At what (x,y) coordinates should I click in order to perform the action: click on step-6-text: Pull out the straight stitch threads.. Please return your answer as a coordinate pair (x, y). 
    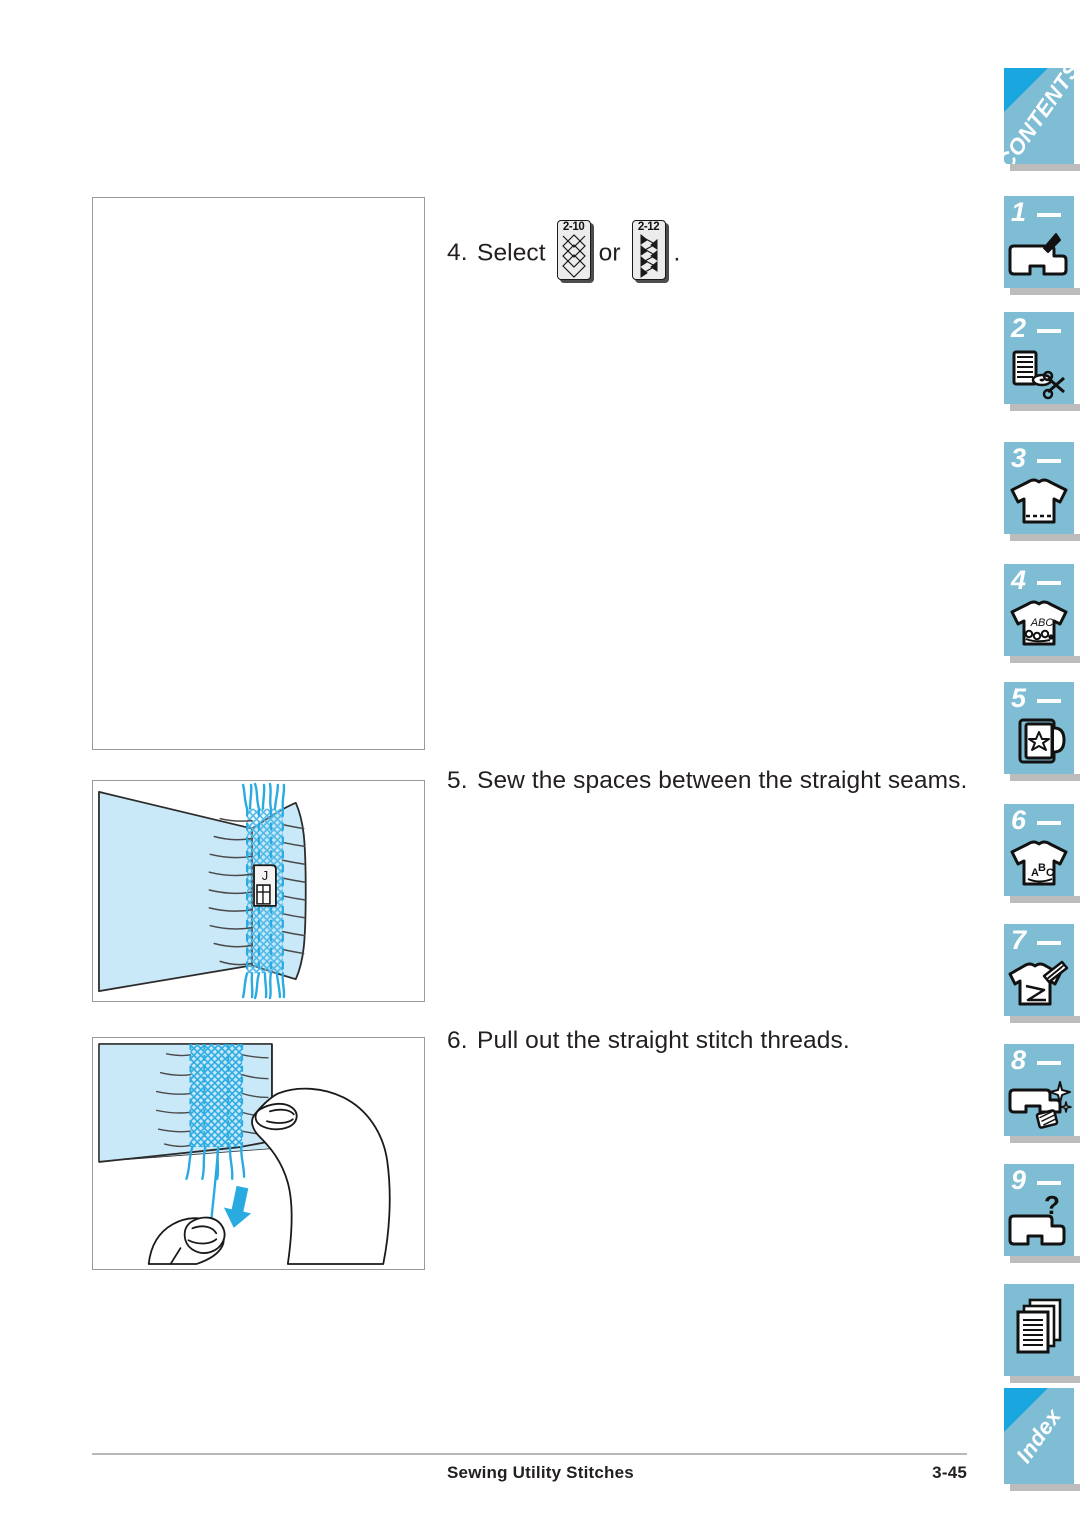
    Looking at the image, I should click on (663, 1040).